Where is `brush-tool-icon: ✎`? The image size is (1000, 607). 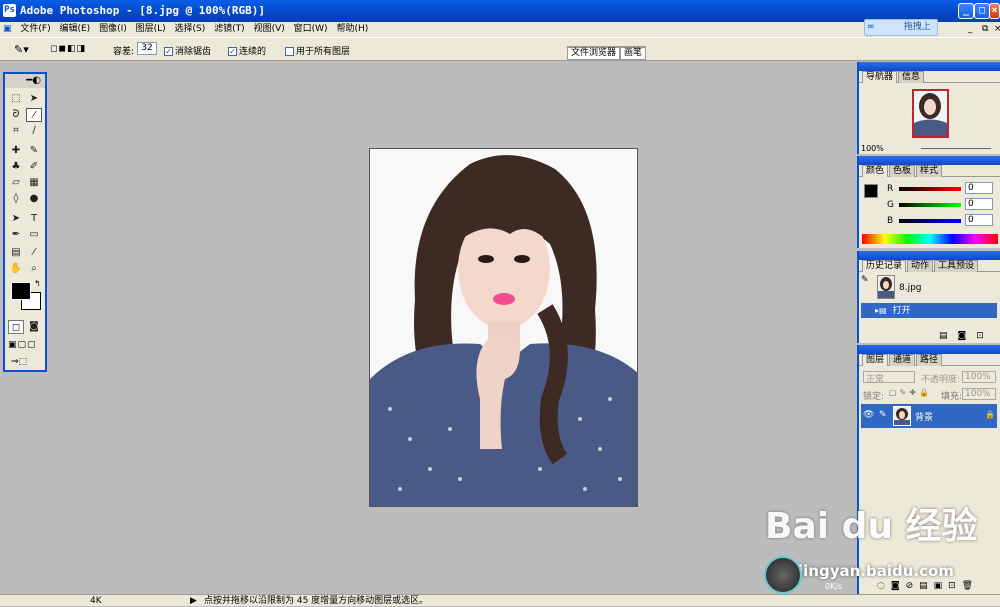 brush-tool-icon: ✎ is located at coordinates (34, 151).